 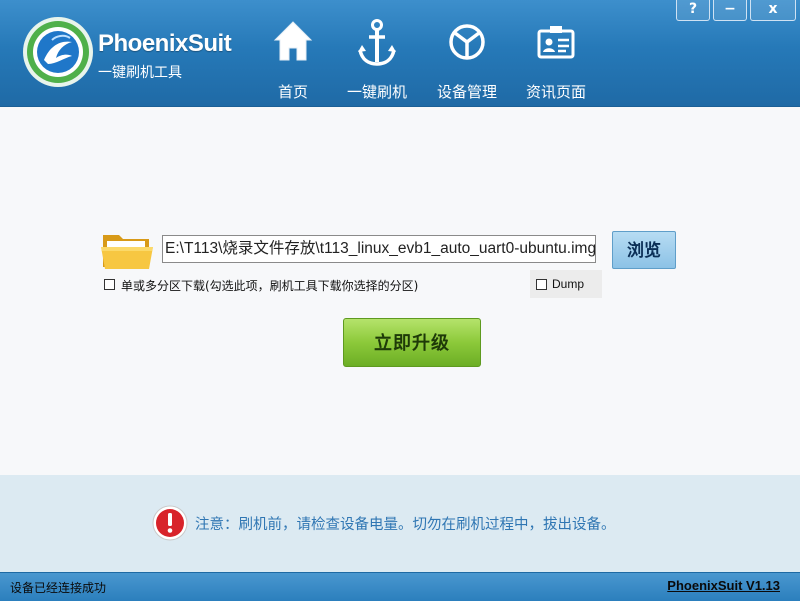 What do you see at coordinates (165, 43) in the screenshot?
I see `brand-name: PhoenixSuit` at bounding box center [165, 43].